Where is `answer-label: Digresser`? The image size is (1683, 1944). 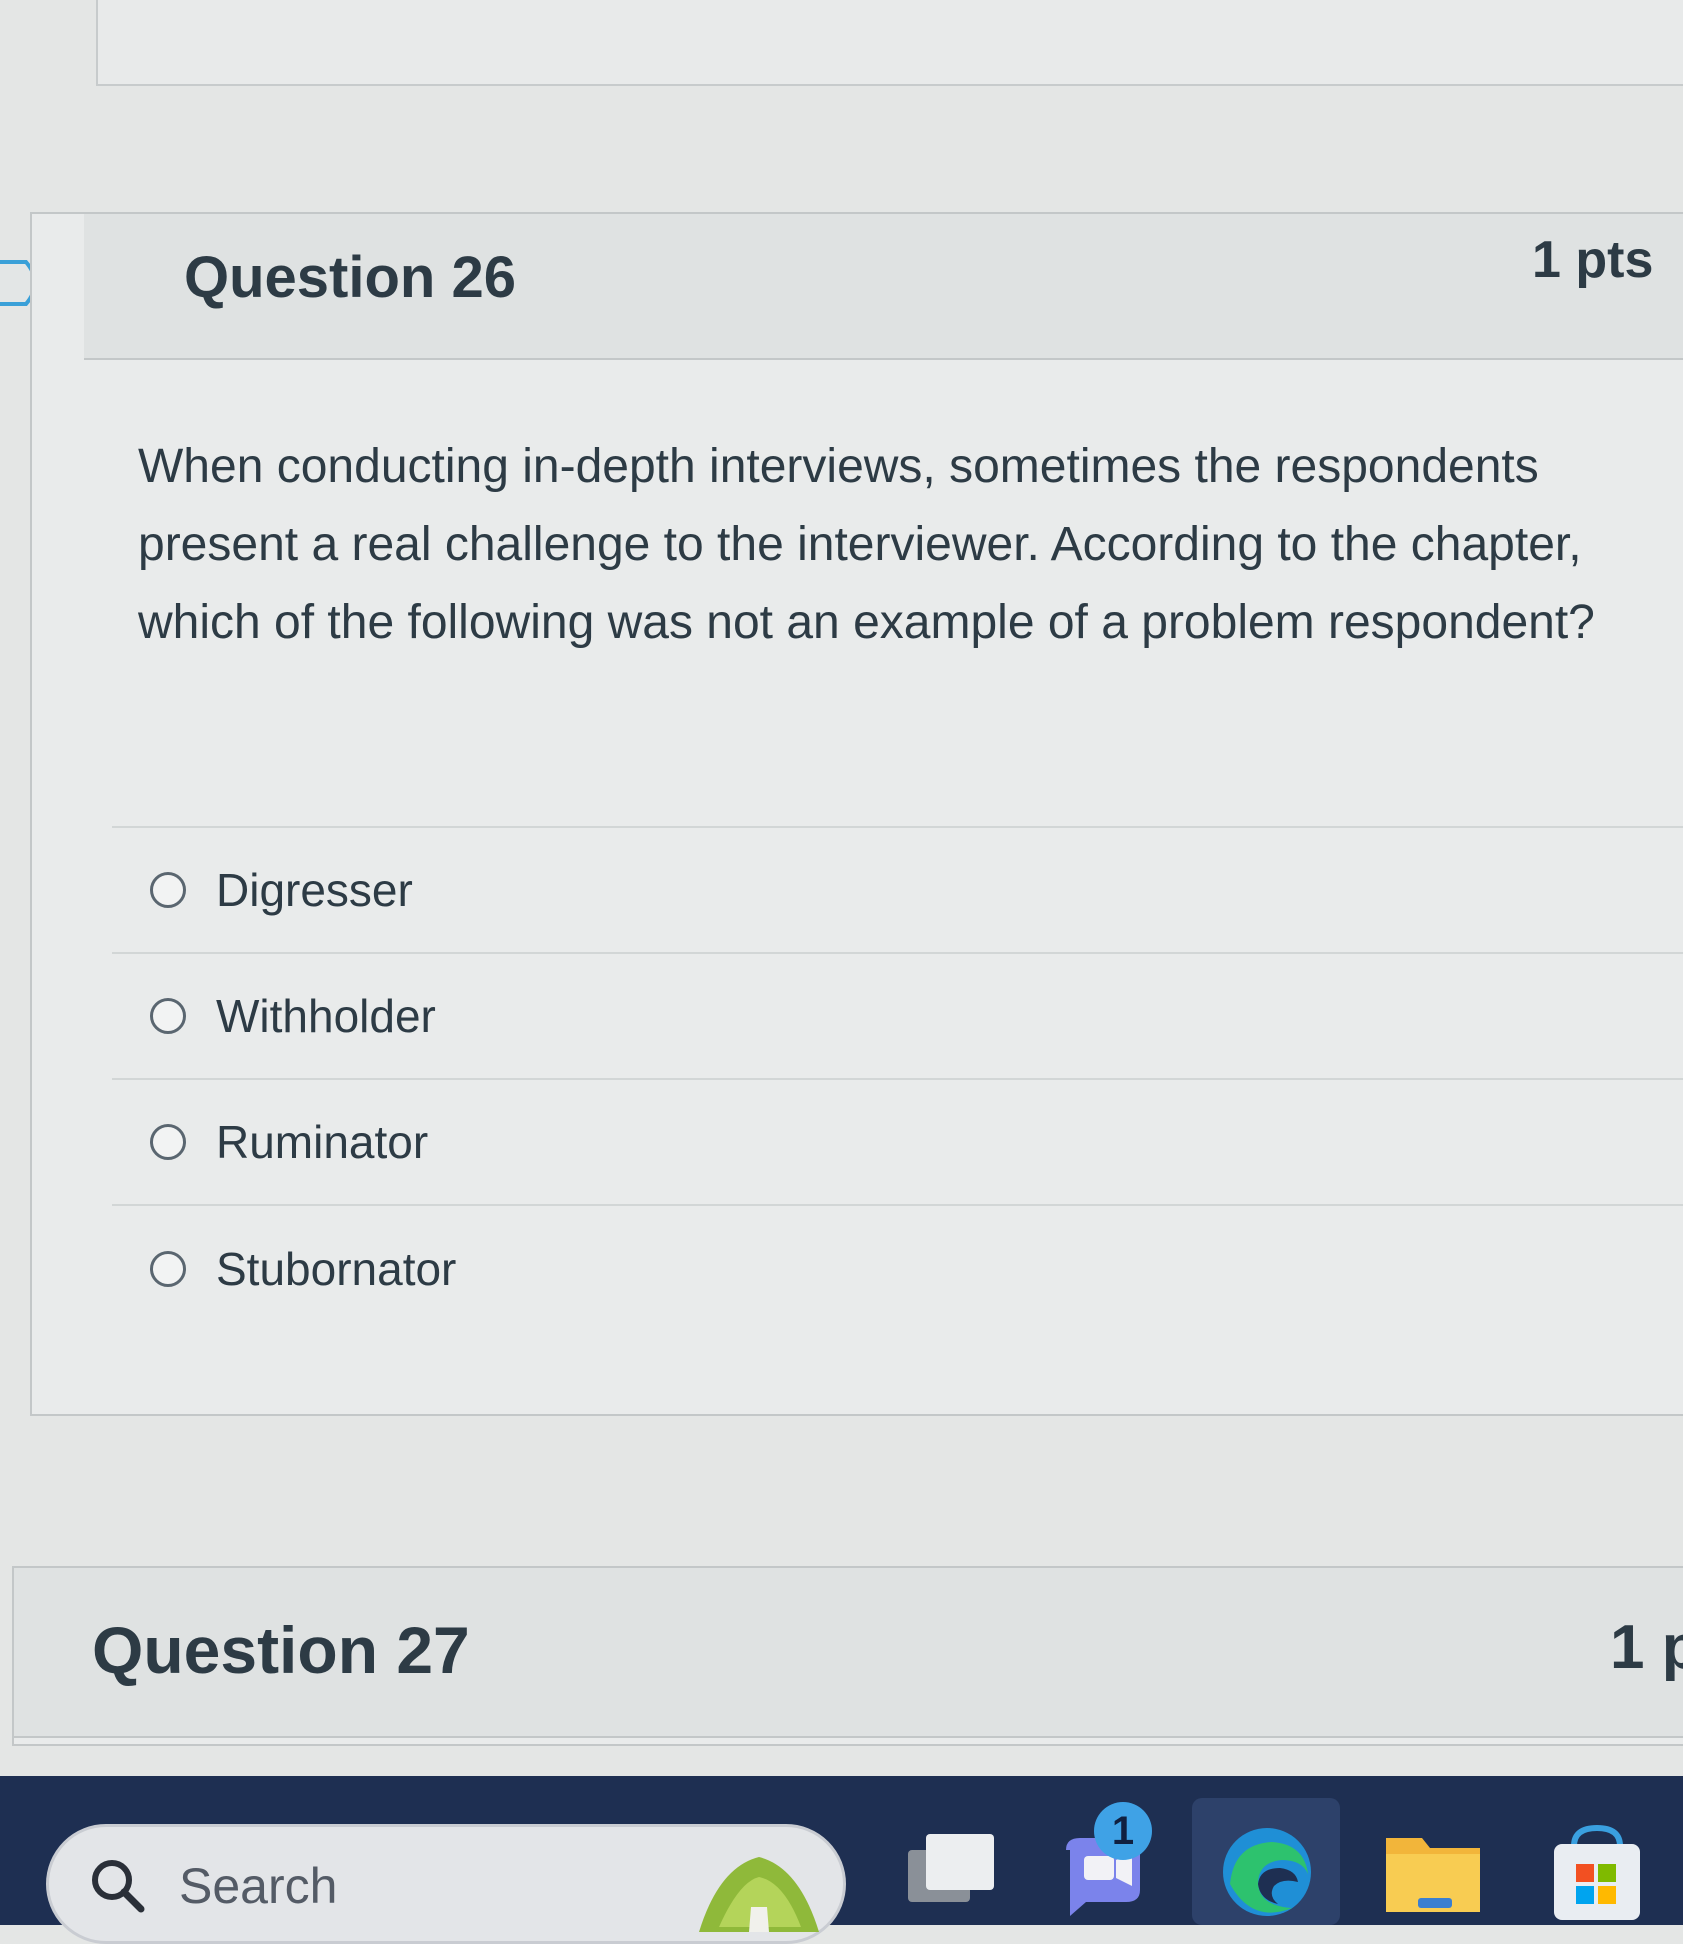 answer-label: Digresser is located at coordinates (314, 890).